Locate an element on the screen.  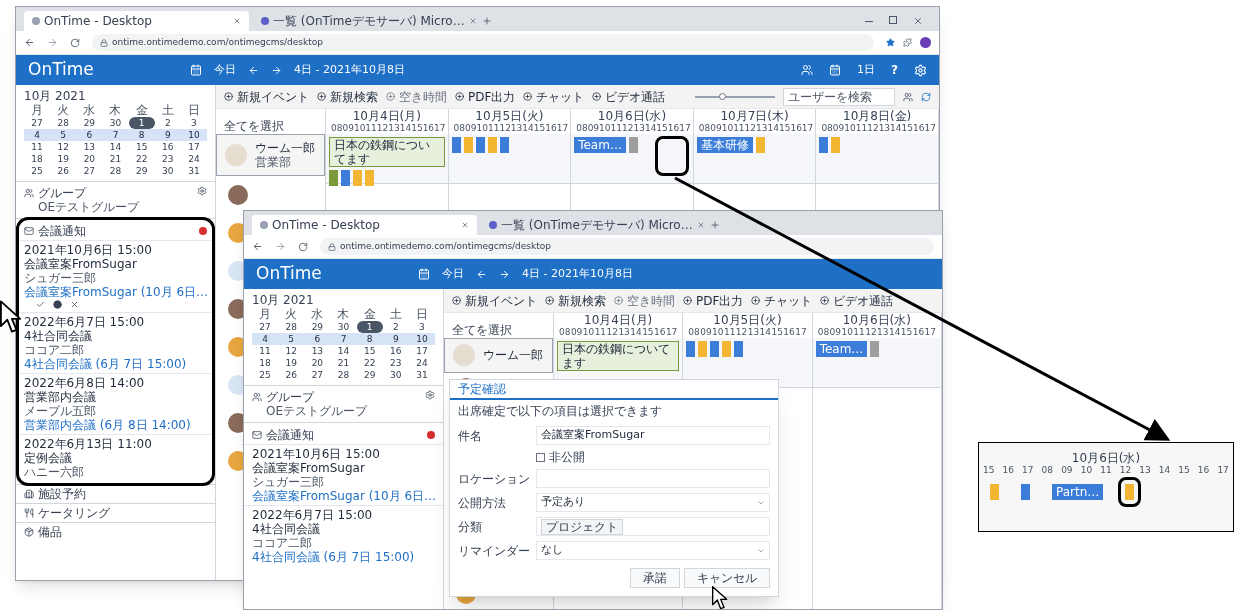
calendar-day: 1 is located at coordinates (369, 327).